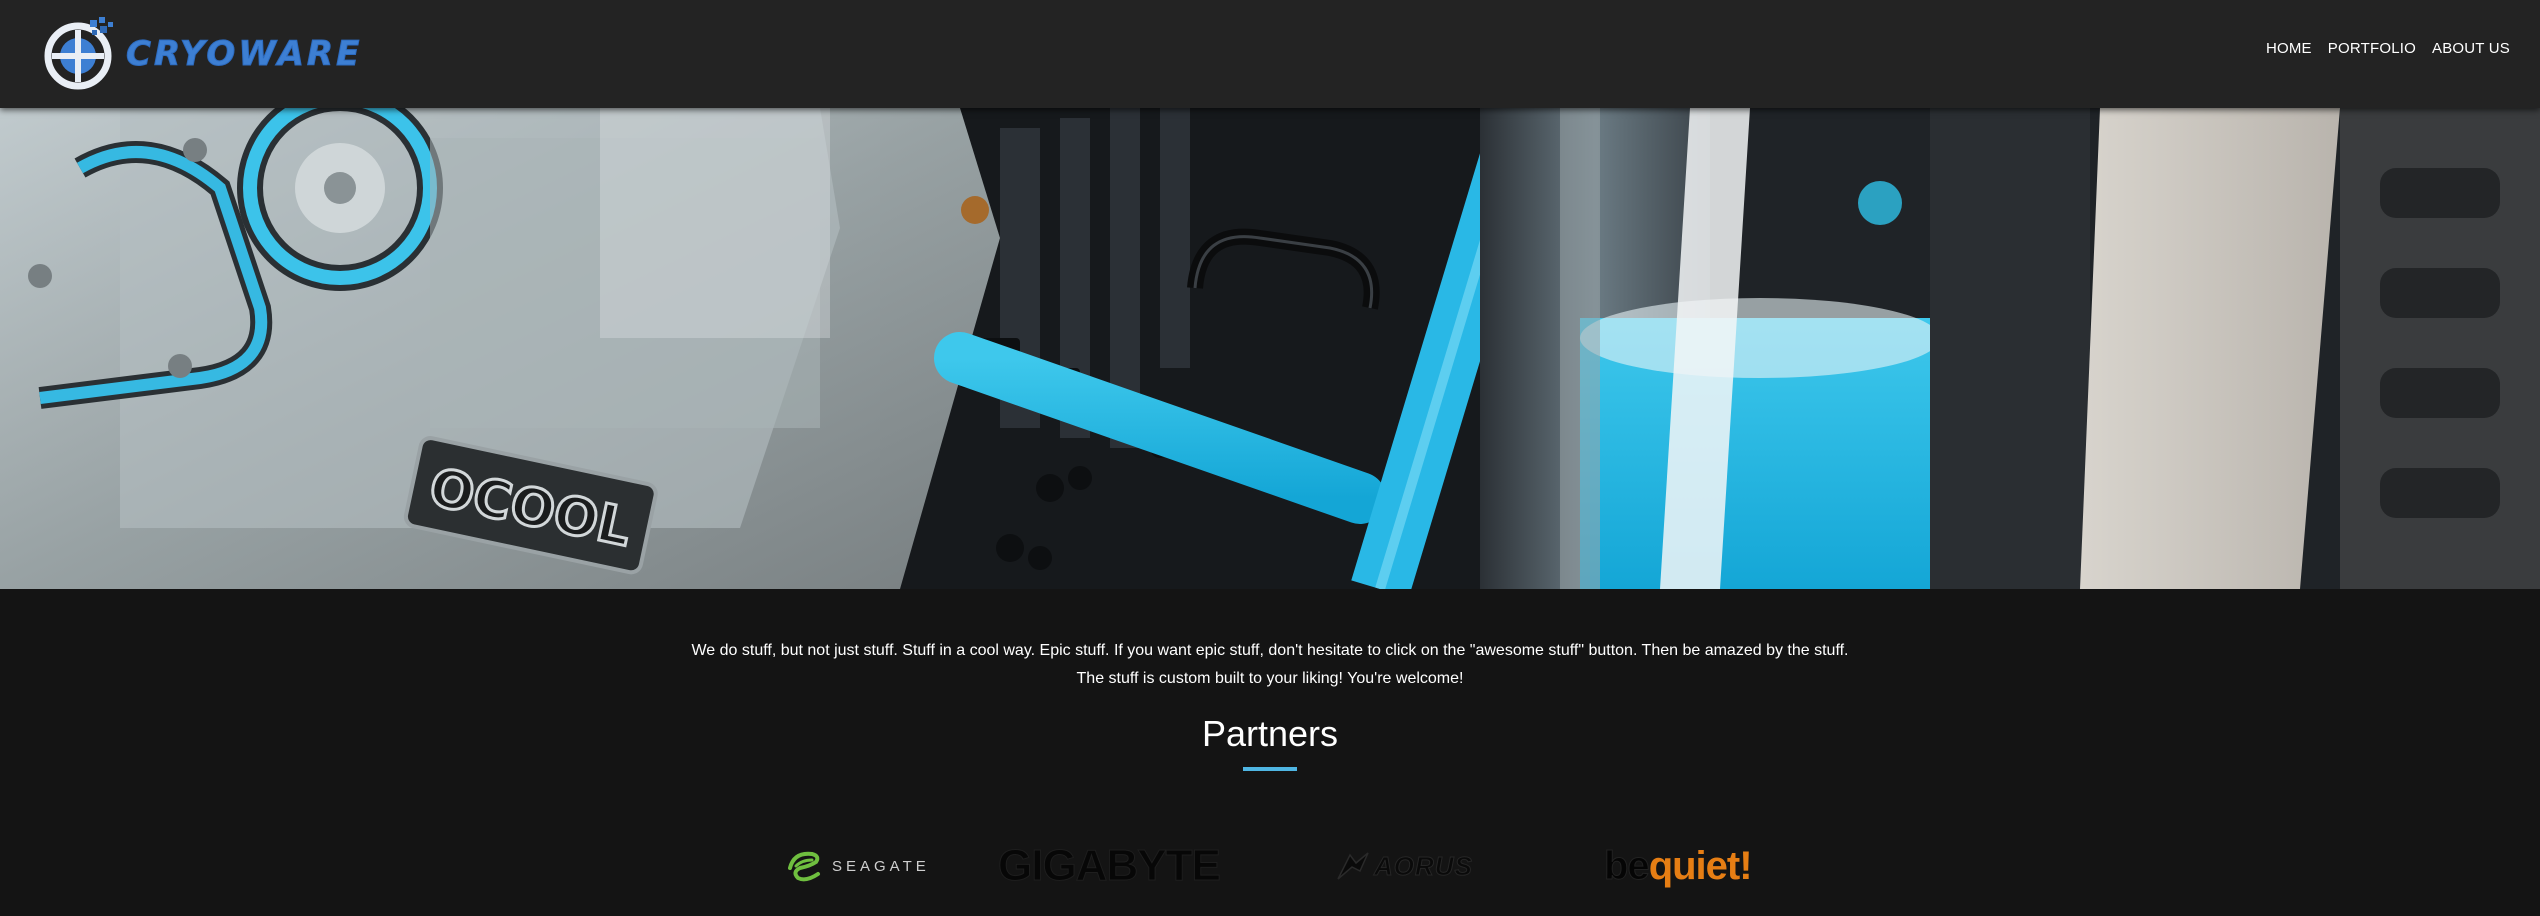 This screenshot has height=916, width=2540. I want to click on partner-logo-aorus: AORUS, so click(1404, 866).